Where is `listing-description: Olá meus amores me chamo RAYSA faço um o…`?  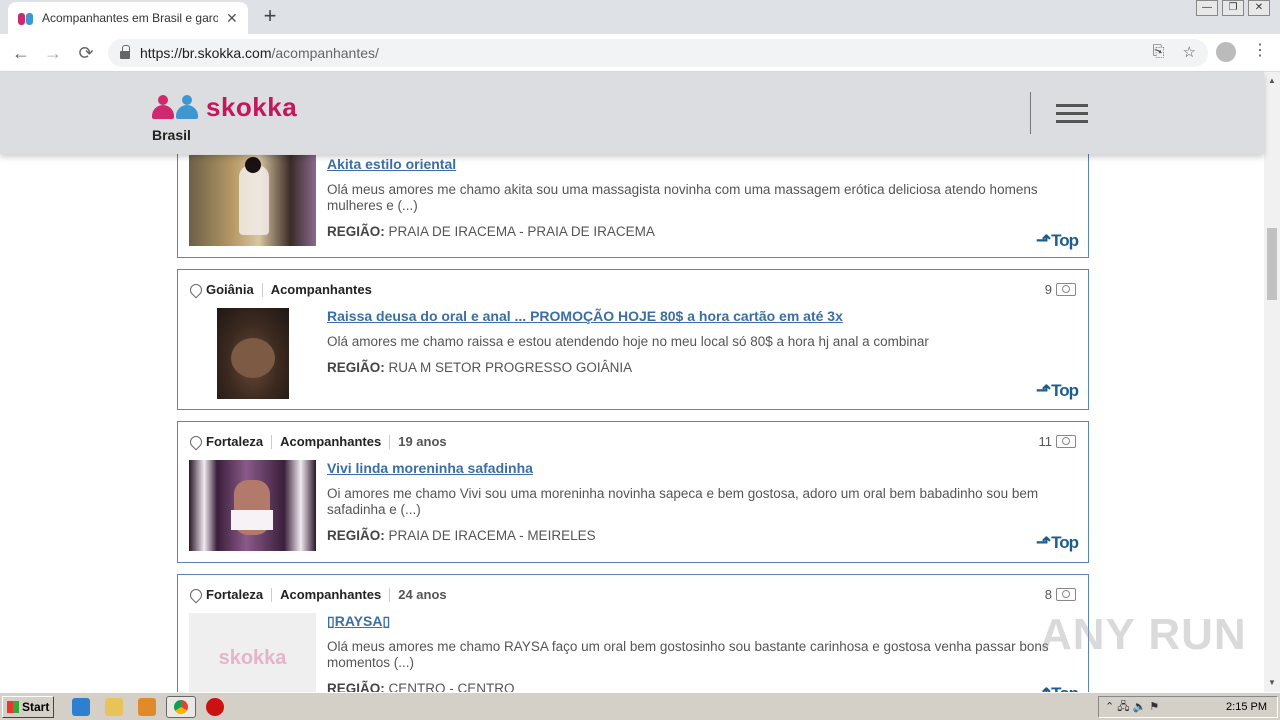
listing-description: Olá meus amores me chamo RAYSA faço um o… is located at coordinates (688, 654).